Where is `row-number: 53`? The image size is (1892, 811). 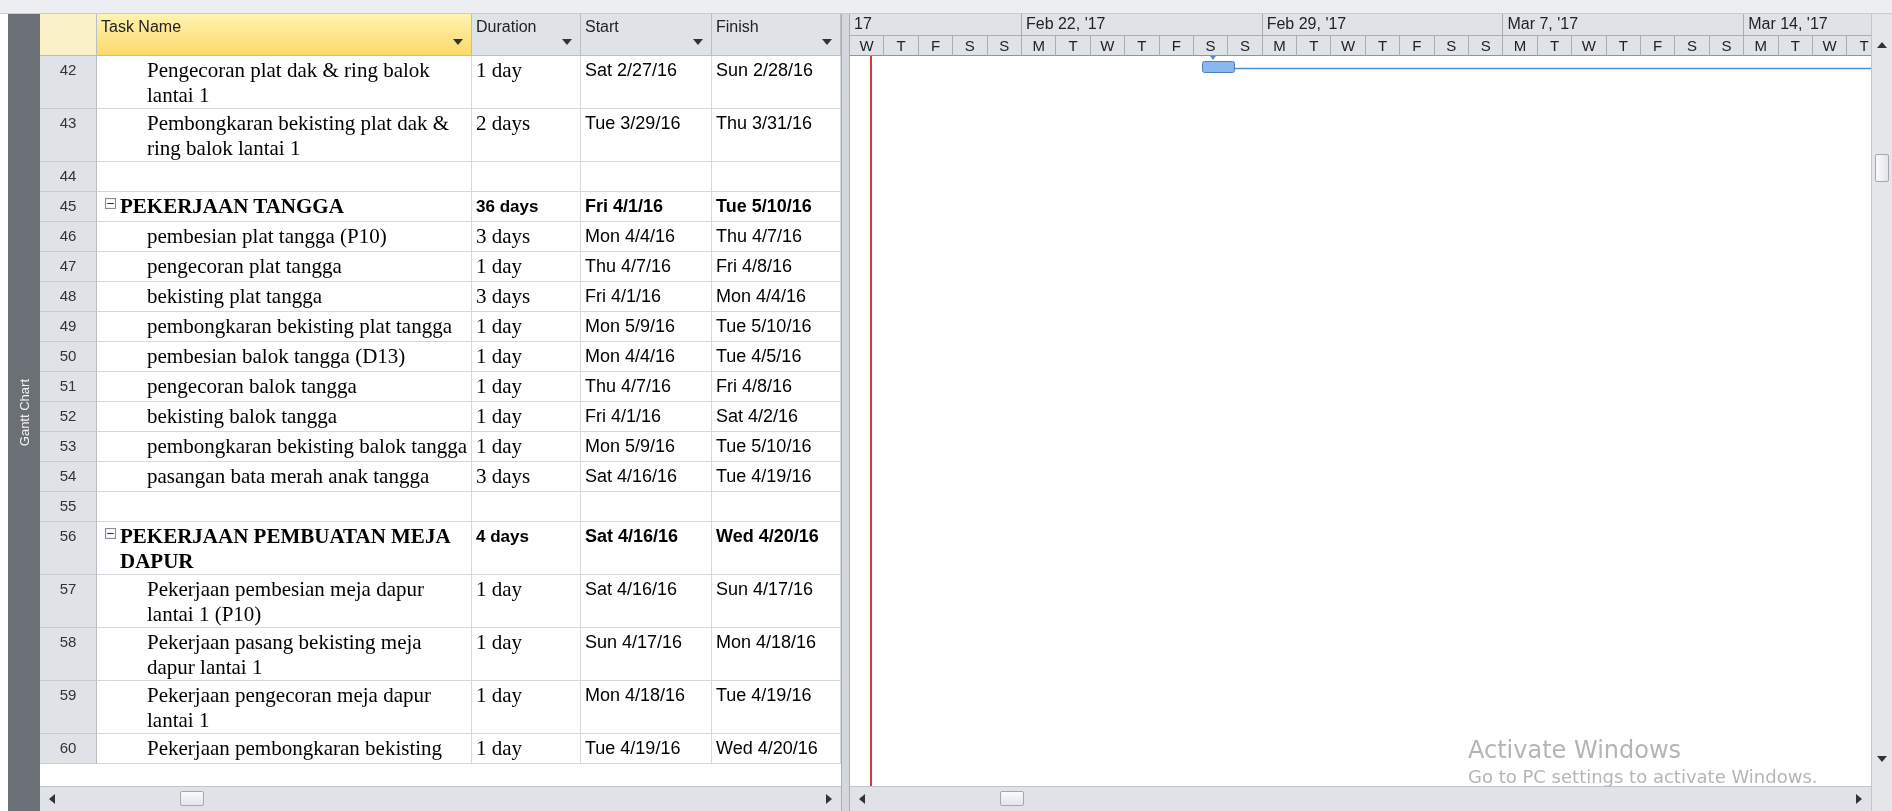
row-number: 53 is located at coordinates (68, 447).